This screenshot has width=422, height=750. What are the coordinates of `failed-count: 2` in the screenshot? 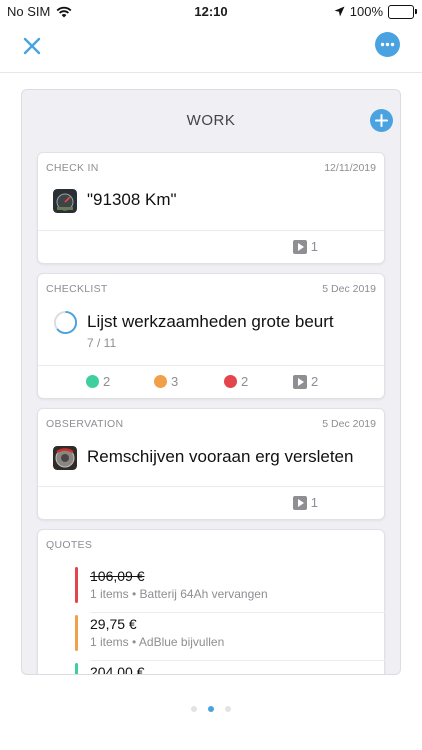 It's located at (236, 381).